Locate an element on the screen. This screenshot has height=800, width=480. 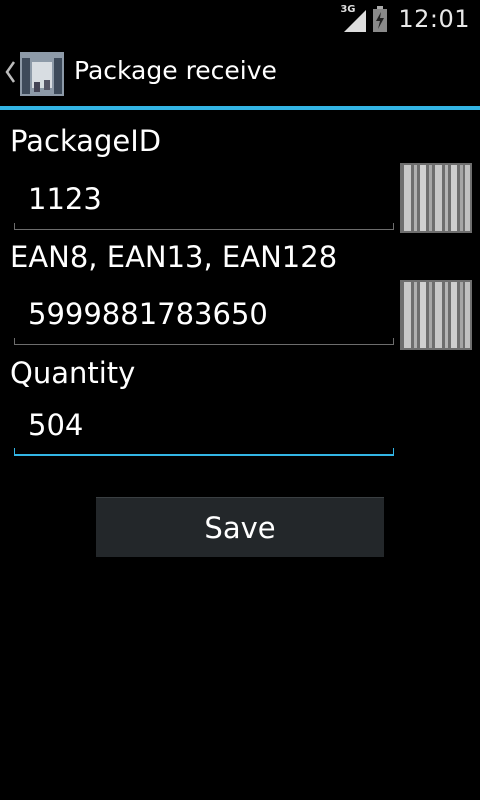
quantity-label: Quantity is located at coordinates (73, 373).